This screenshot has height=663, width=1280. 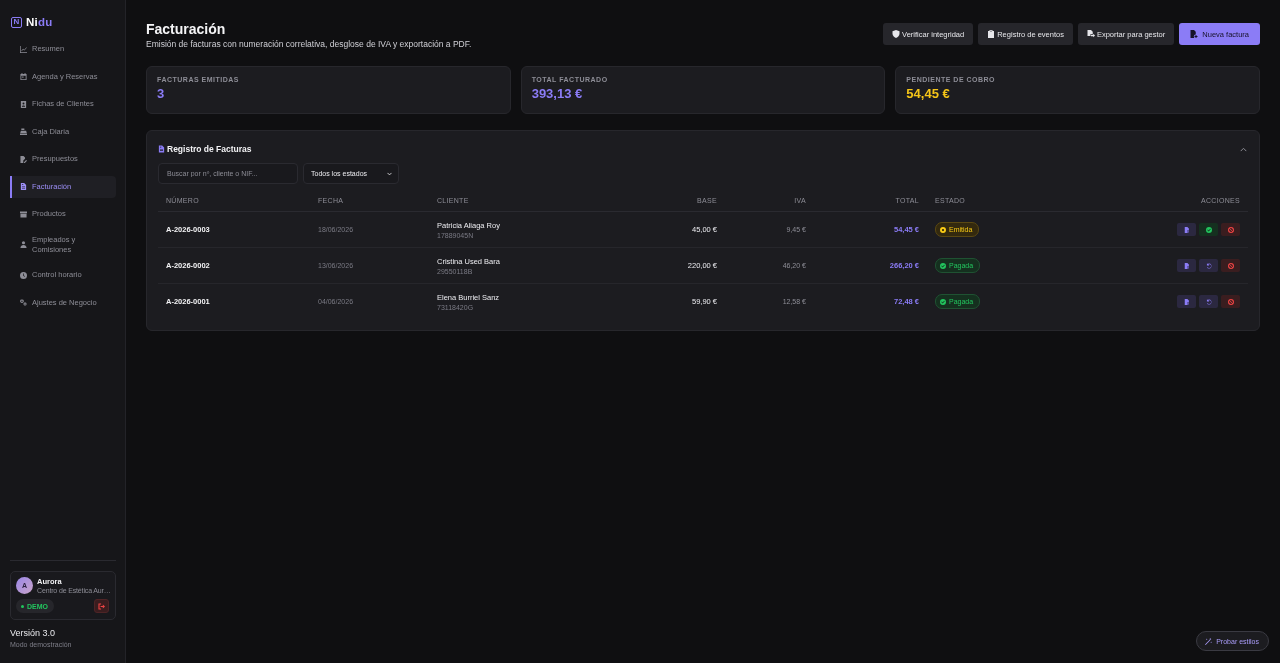 What do you see at coordinates (928, 93) in the screenshot?
I see `stat-value: 54,45 €` at bounding box center [928, 93].